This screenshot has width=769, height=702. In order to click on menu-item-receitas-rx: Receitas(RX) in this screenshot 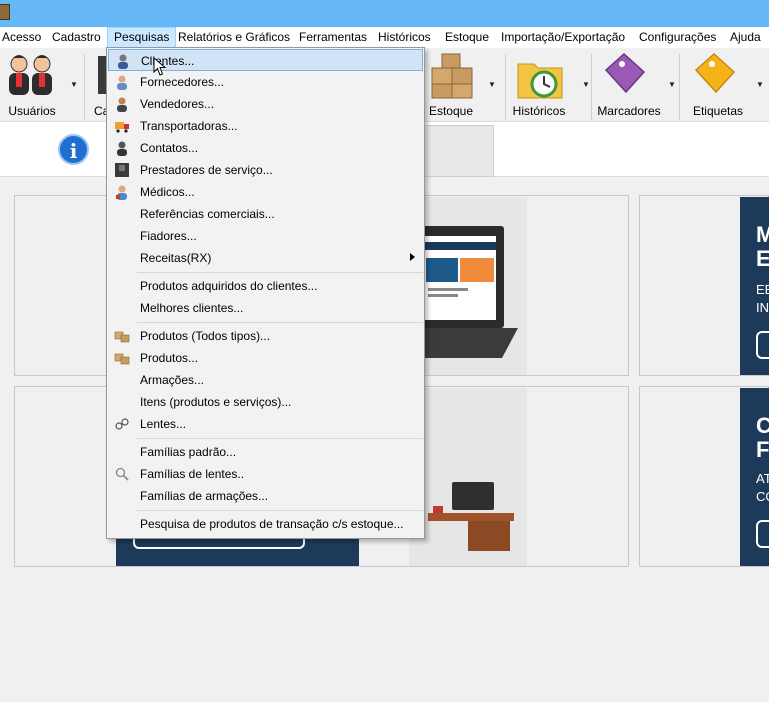, I will do `click(265, 258)`.